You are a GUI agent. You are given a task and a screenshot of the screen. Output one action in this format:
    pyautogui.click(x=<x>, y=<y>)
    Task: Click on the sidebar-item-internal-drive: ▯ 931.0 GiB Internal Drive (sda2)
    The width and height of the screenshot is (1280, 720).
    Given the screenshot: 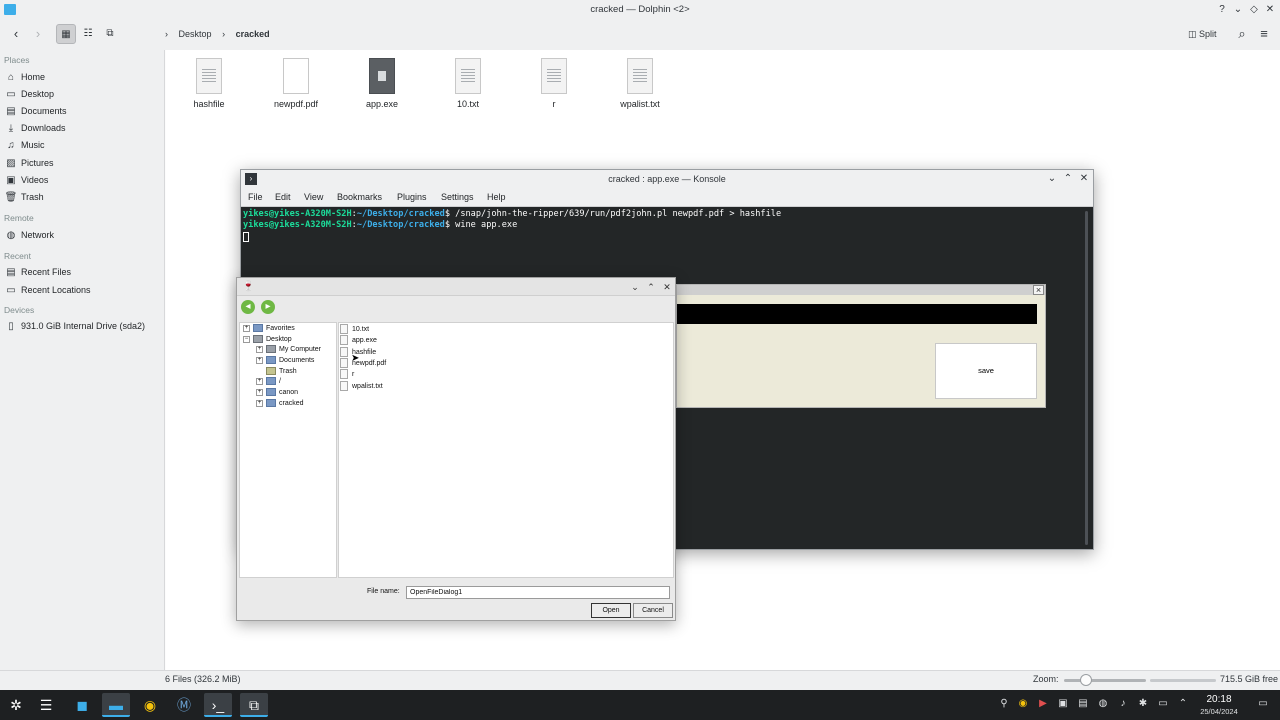 What is the action you would take?
    pyautogui.click(x=82, y=326)
    